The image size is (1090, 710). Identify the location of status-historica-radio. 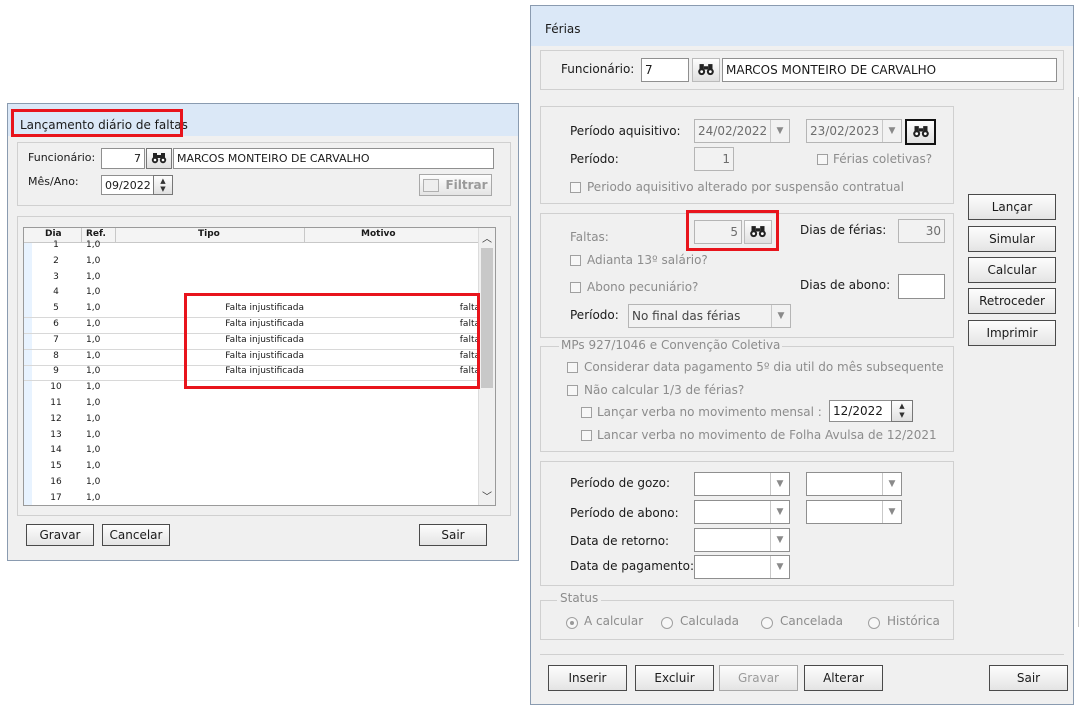
(874, 623).